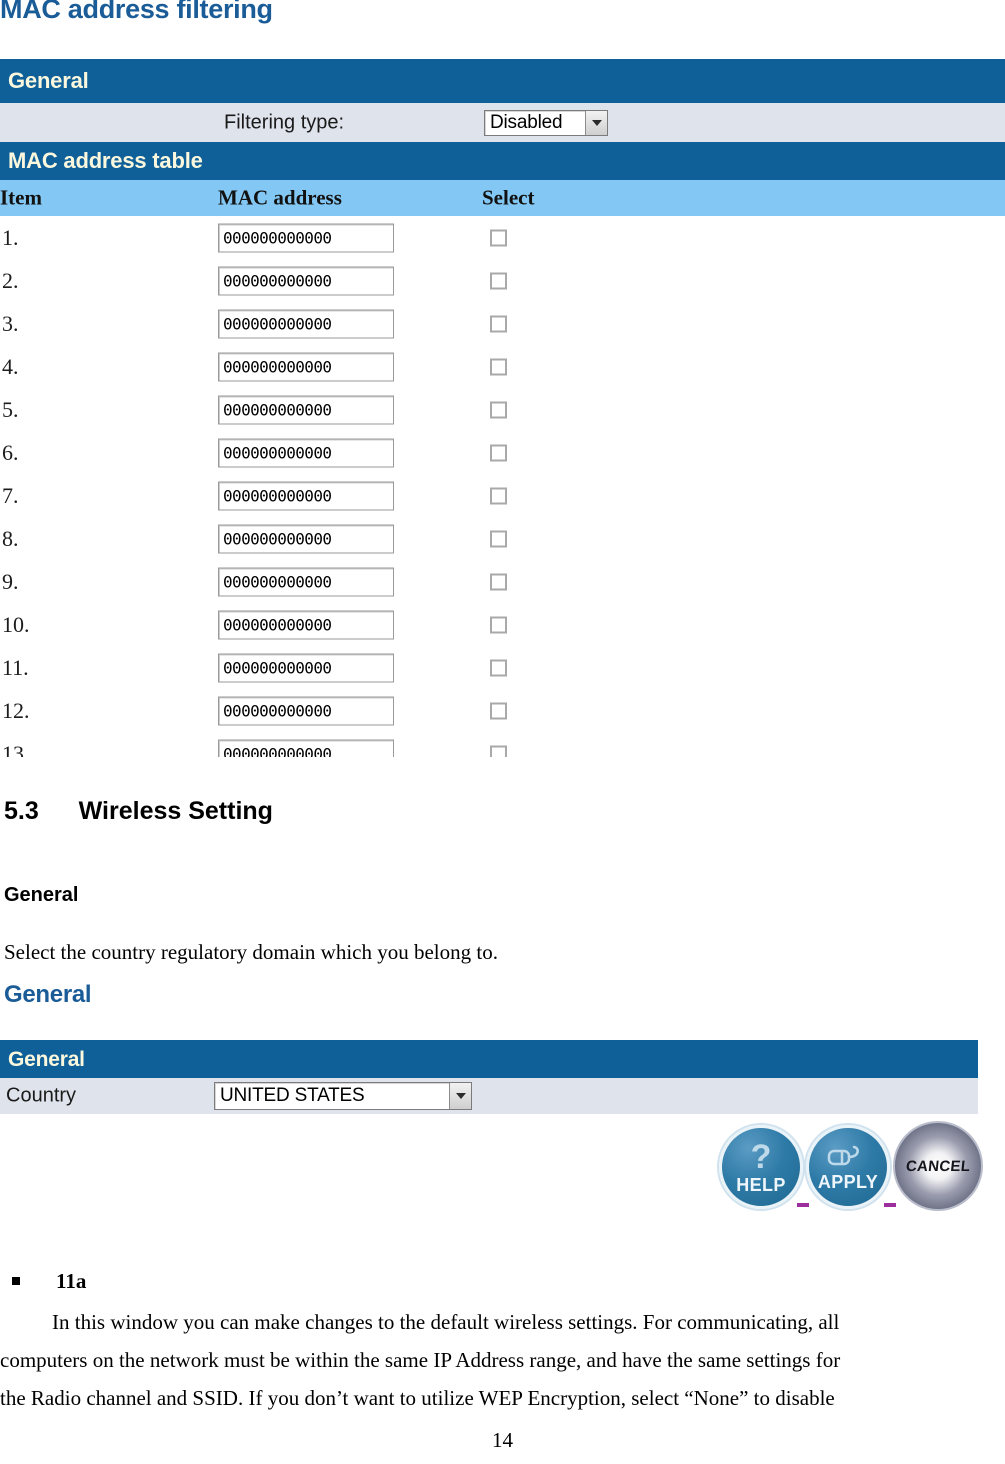  I want to click on table-row: 7. 000000000000, so click(502, 495).